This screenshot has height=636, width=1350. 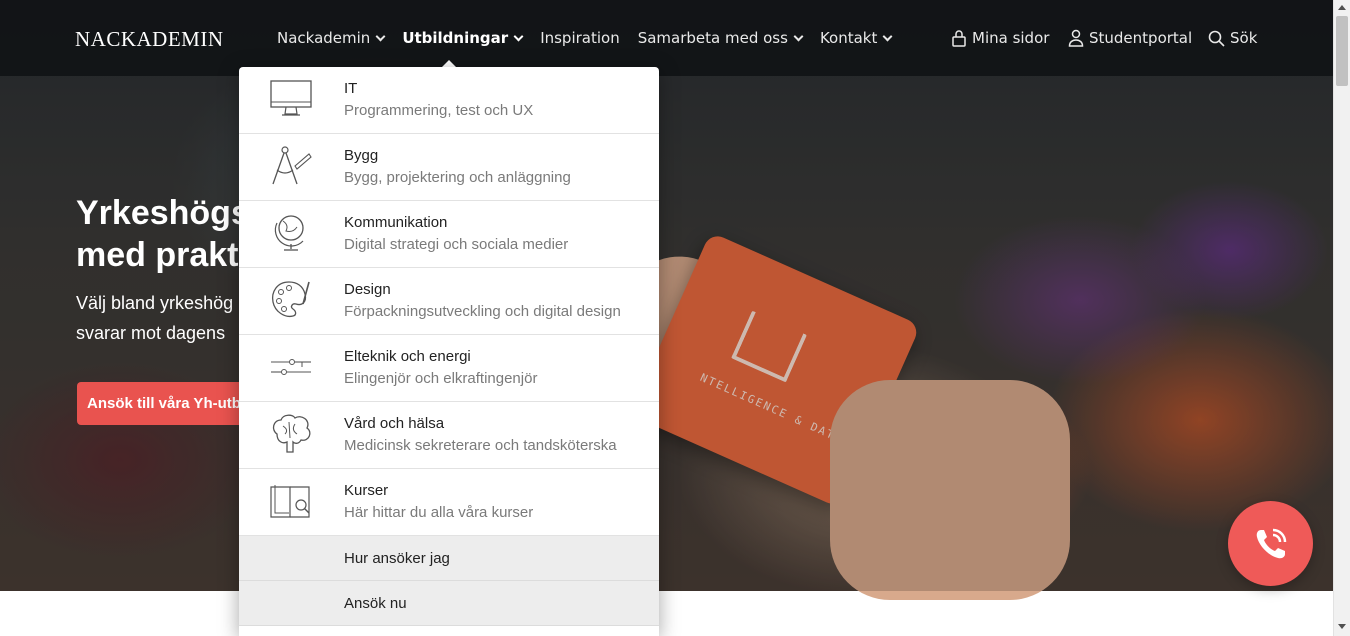 I want to click on user-icon, so click(x=1076, y=38).